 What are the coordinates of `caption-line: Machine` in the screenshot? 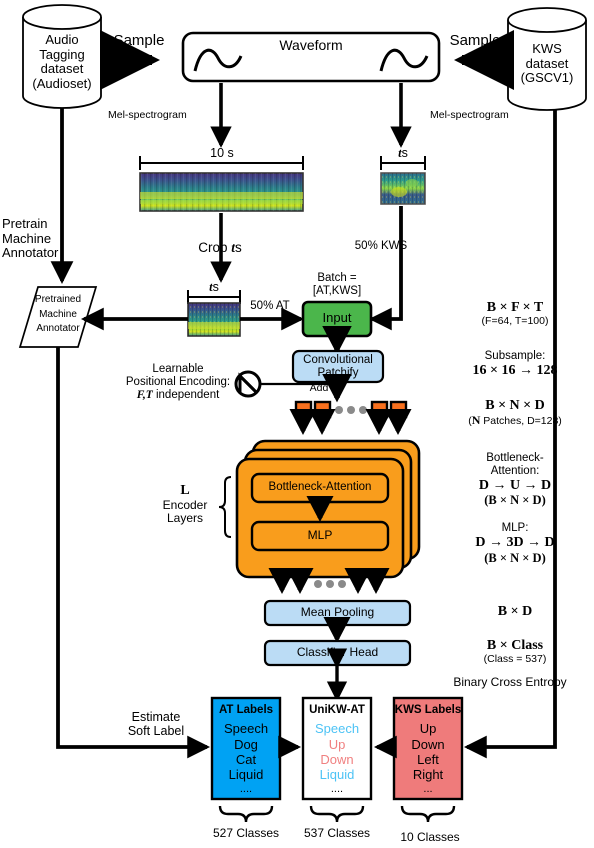 It's located at (27, 238).